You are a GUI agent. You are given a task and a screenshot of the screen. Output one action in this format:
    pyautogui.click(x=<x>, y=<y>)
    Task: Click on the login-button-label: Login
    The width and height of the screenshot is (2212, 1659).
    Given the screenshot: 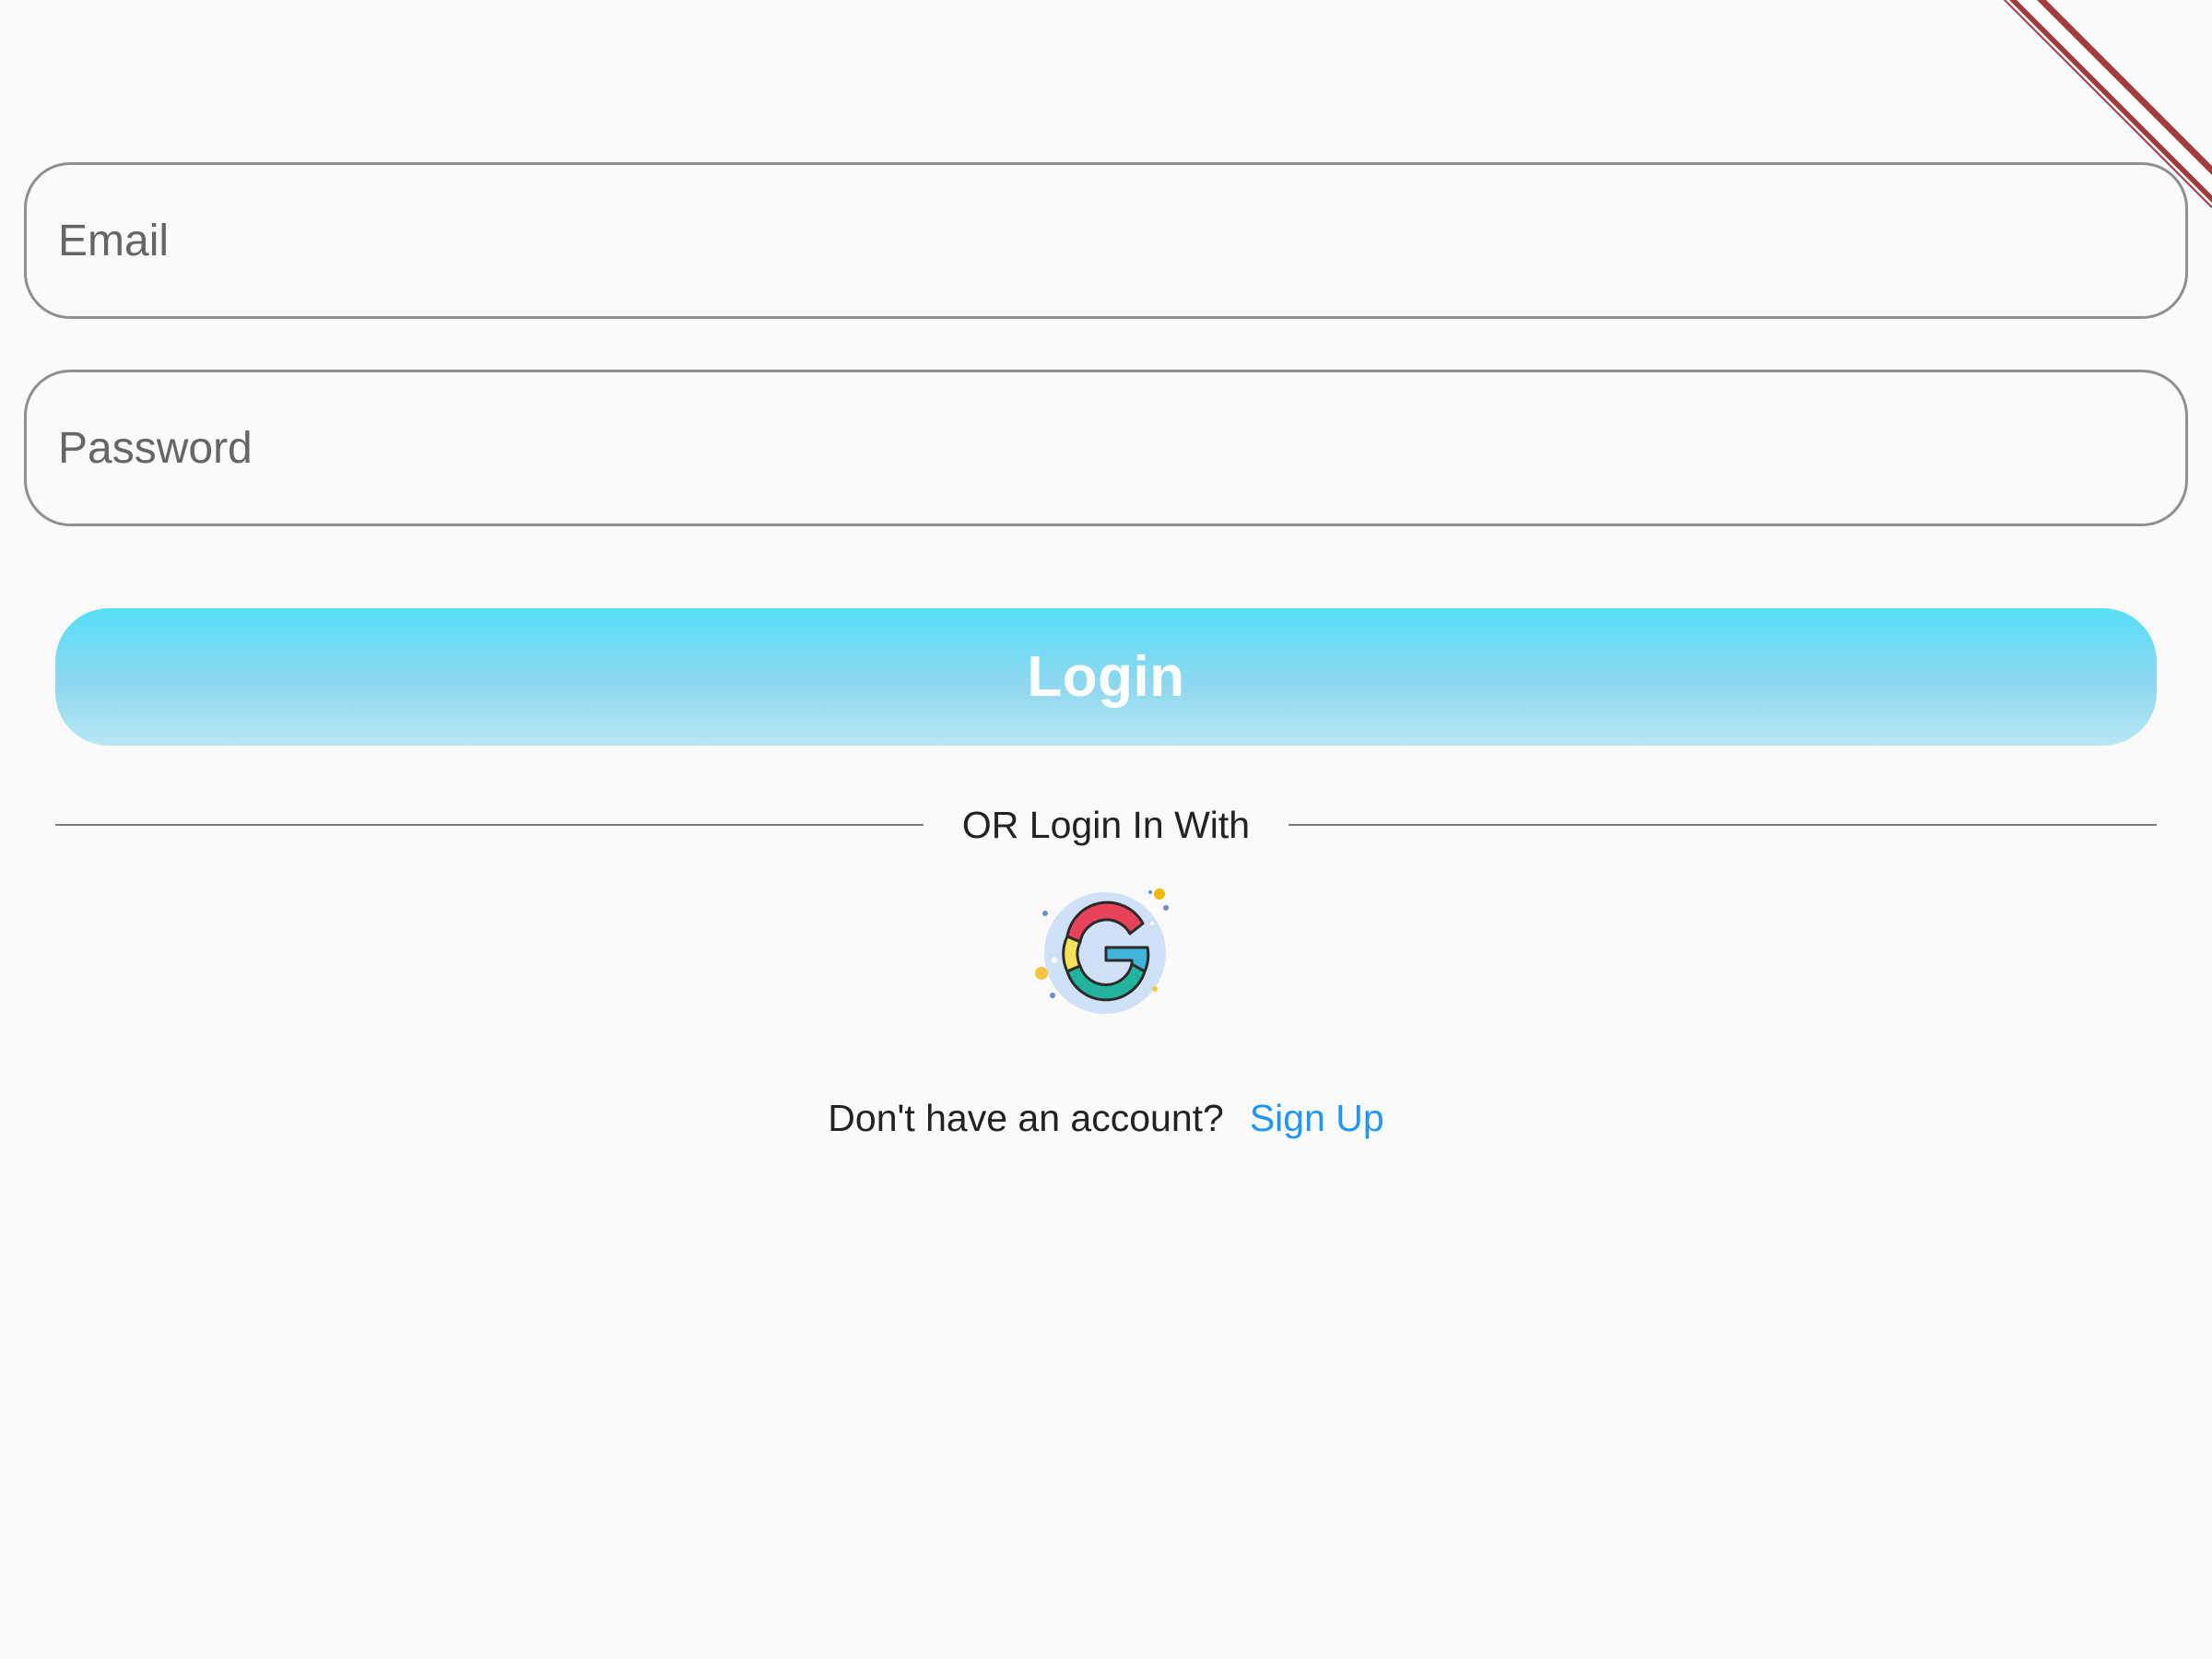 What is the action you would take?
    pyautogui.click(x=1106, y=677)
    